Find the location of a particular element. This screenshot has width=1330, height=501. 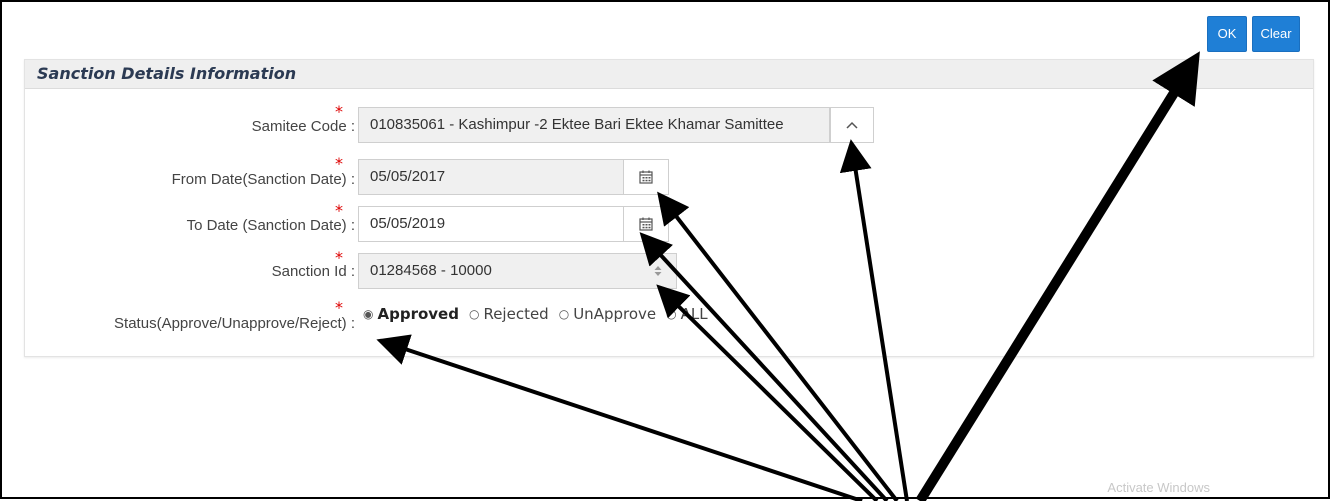

status-radio-approved: ◉ Approved is located at coordinates (411, 314).